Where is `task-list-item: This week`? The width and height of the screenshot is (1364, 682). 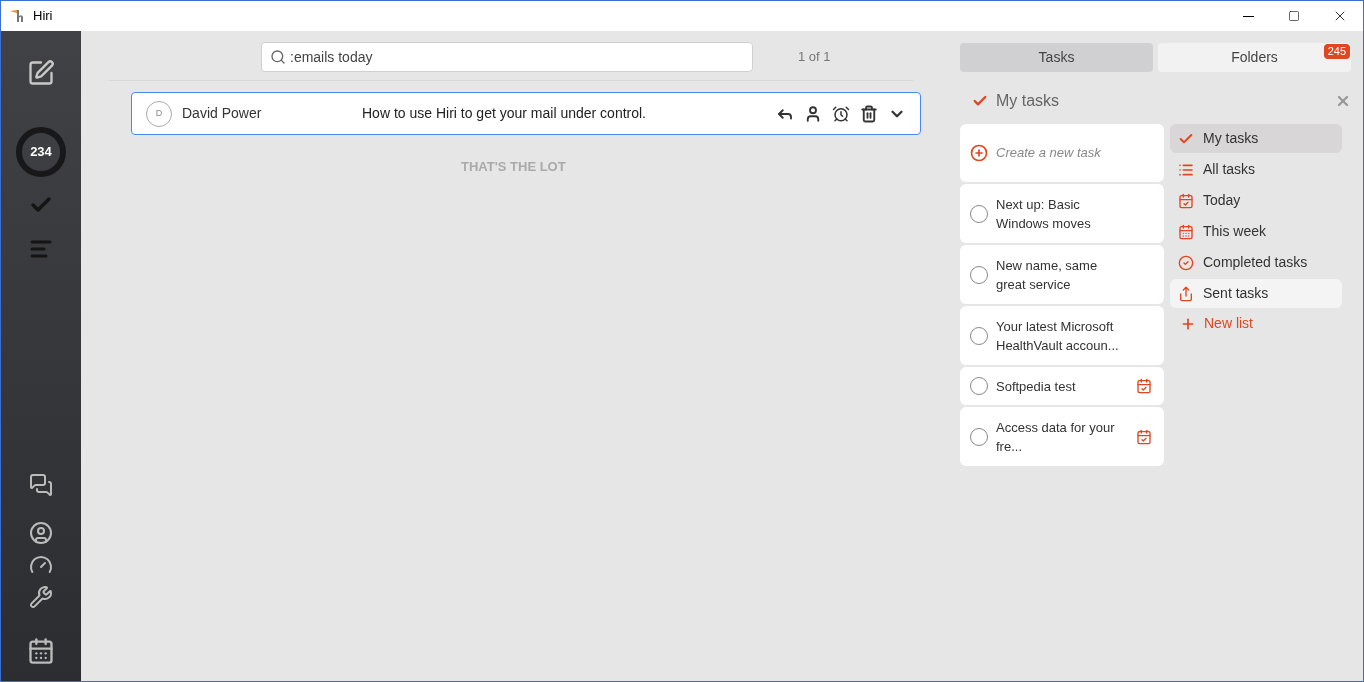
task-list-item: This week is located at coordinates (1256, 231).